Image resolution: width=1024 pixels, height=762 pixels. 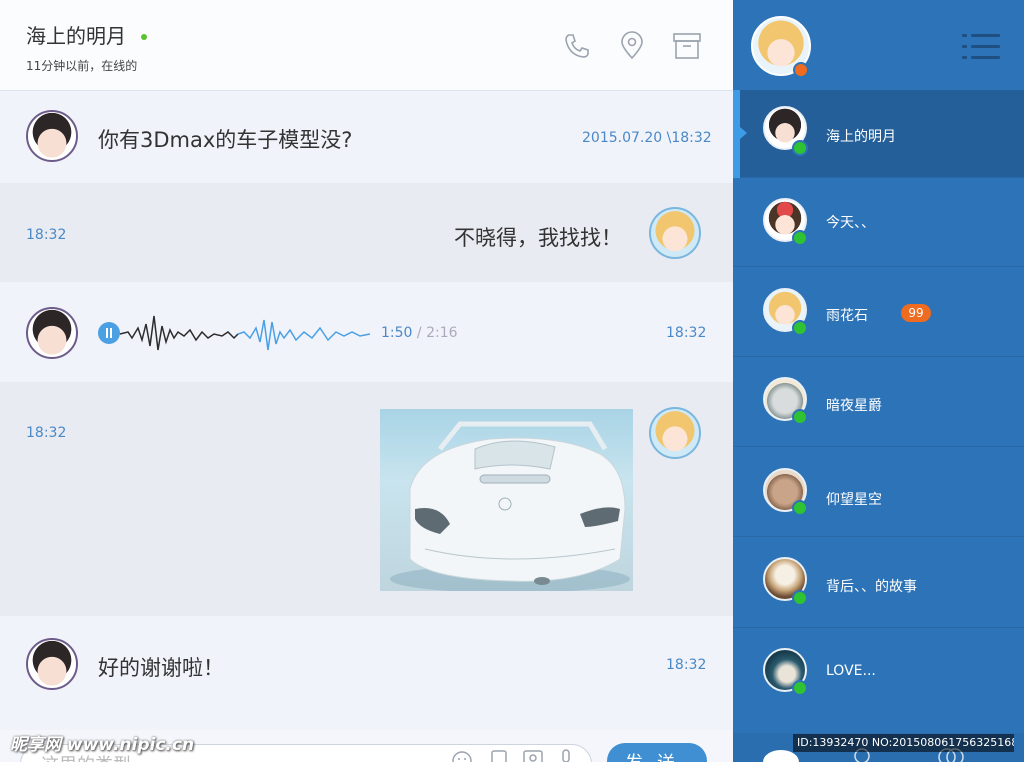 What do you see at coordinates (878, 313) in the screenshot?
I see `contact-item: 雨花石 99` at bounding box center [878, 313].